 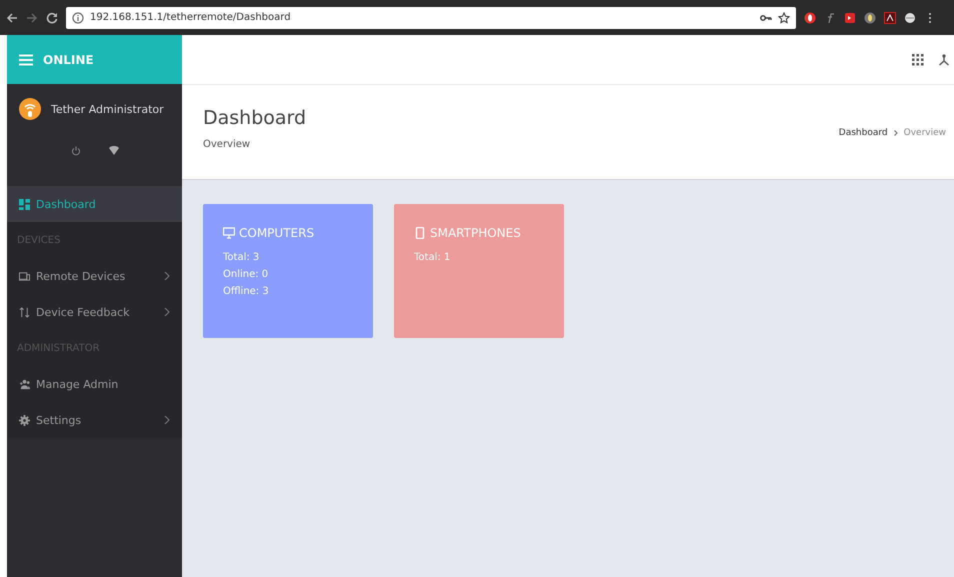 I want to click on avatar-icon, so click(x=30, y=109).